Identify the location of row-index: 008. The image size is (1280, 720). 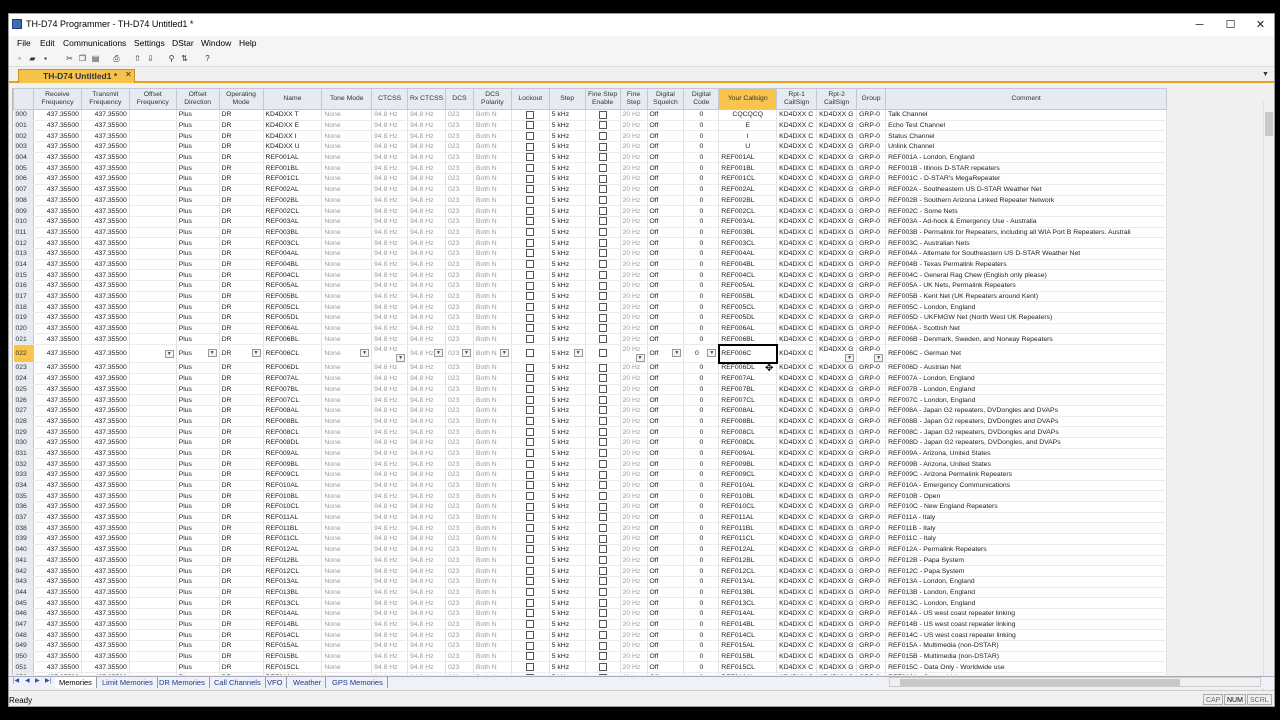
(23, 201).